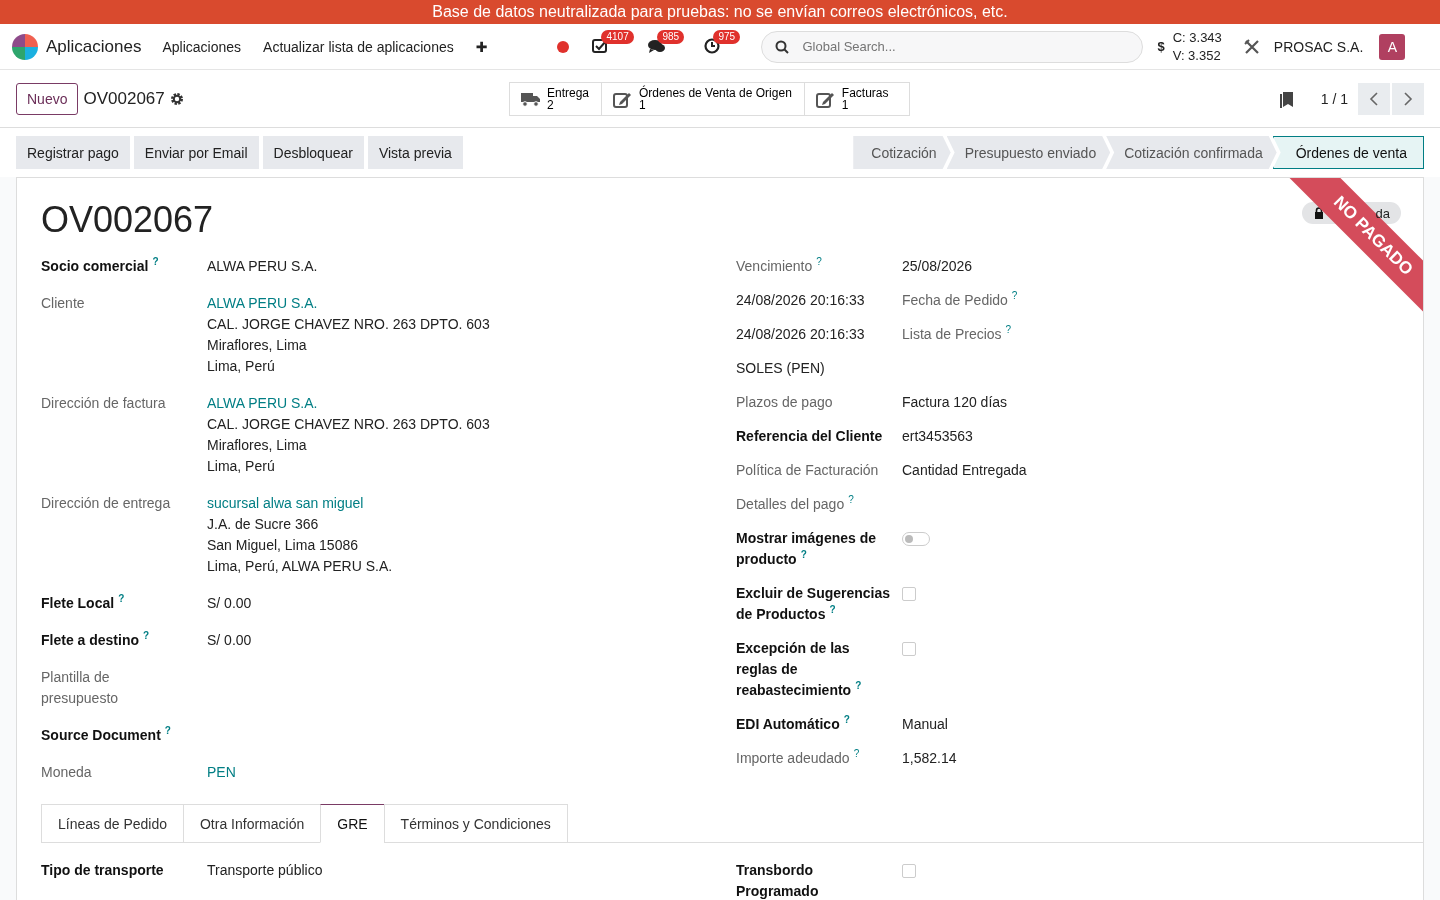 The width and height of the screenshot is (1440, 900). I want to click on field-text: Referencia del Cliente, so click(809, 436).